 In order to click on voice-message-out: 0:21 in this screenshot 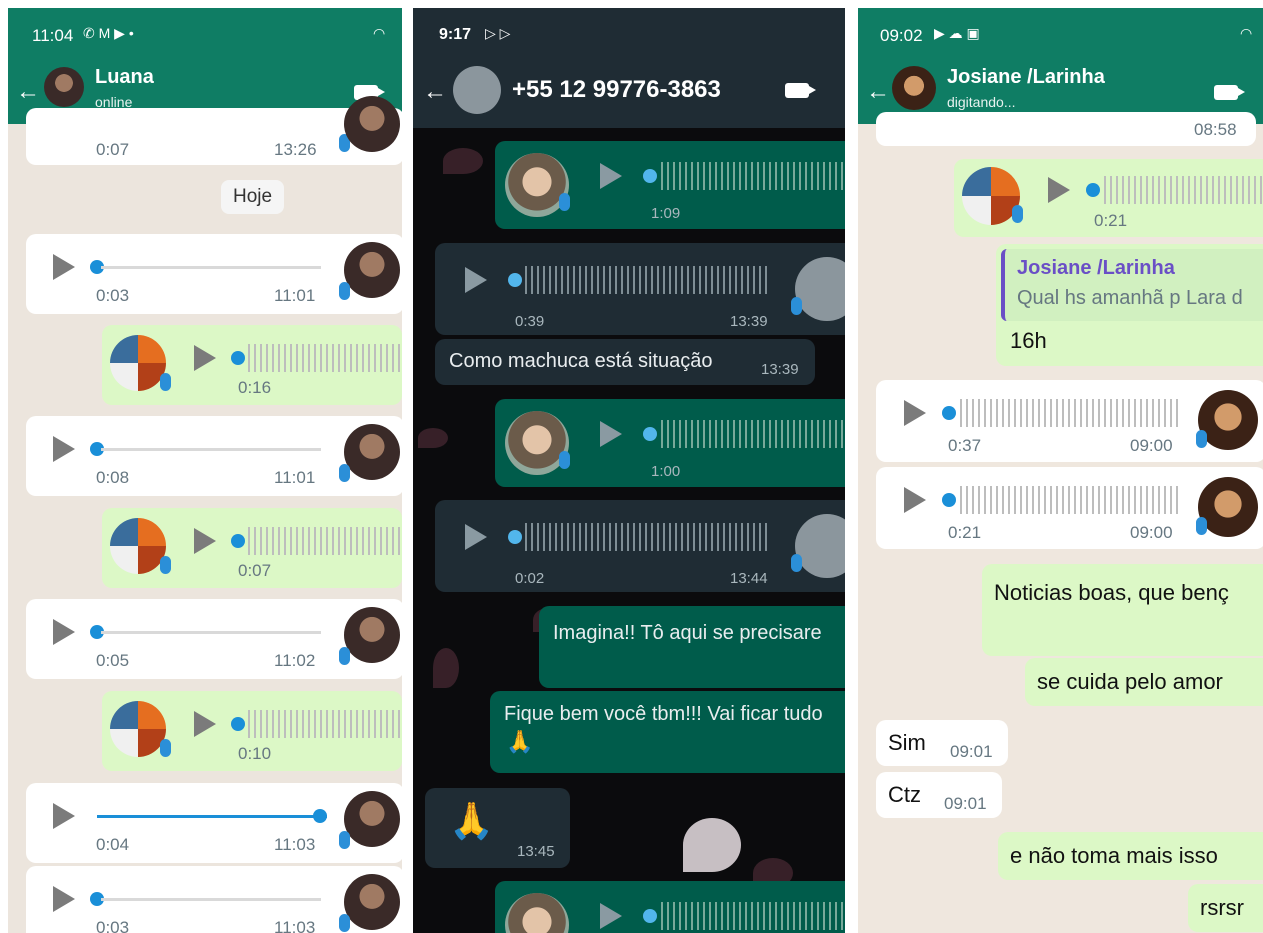, I will do `click(1108, 198)`.